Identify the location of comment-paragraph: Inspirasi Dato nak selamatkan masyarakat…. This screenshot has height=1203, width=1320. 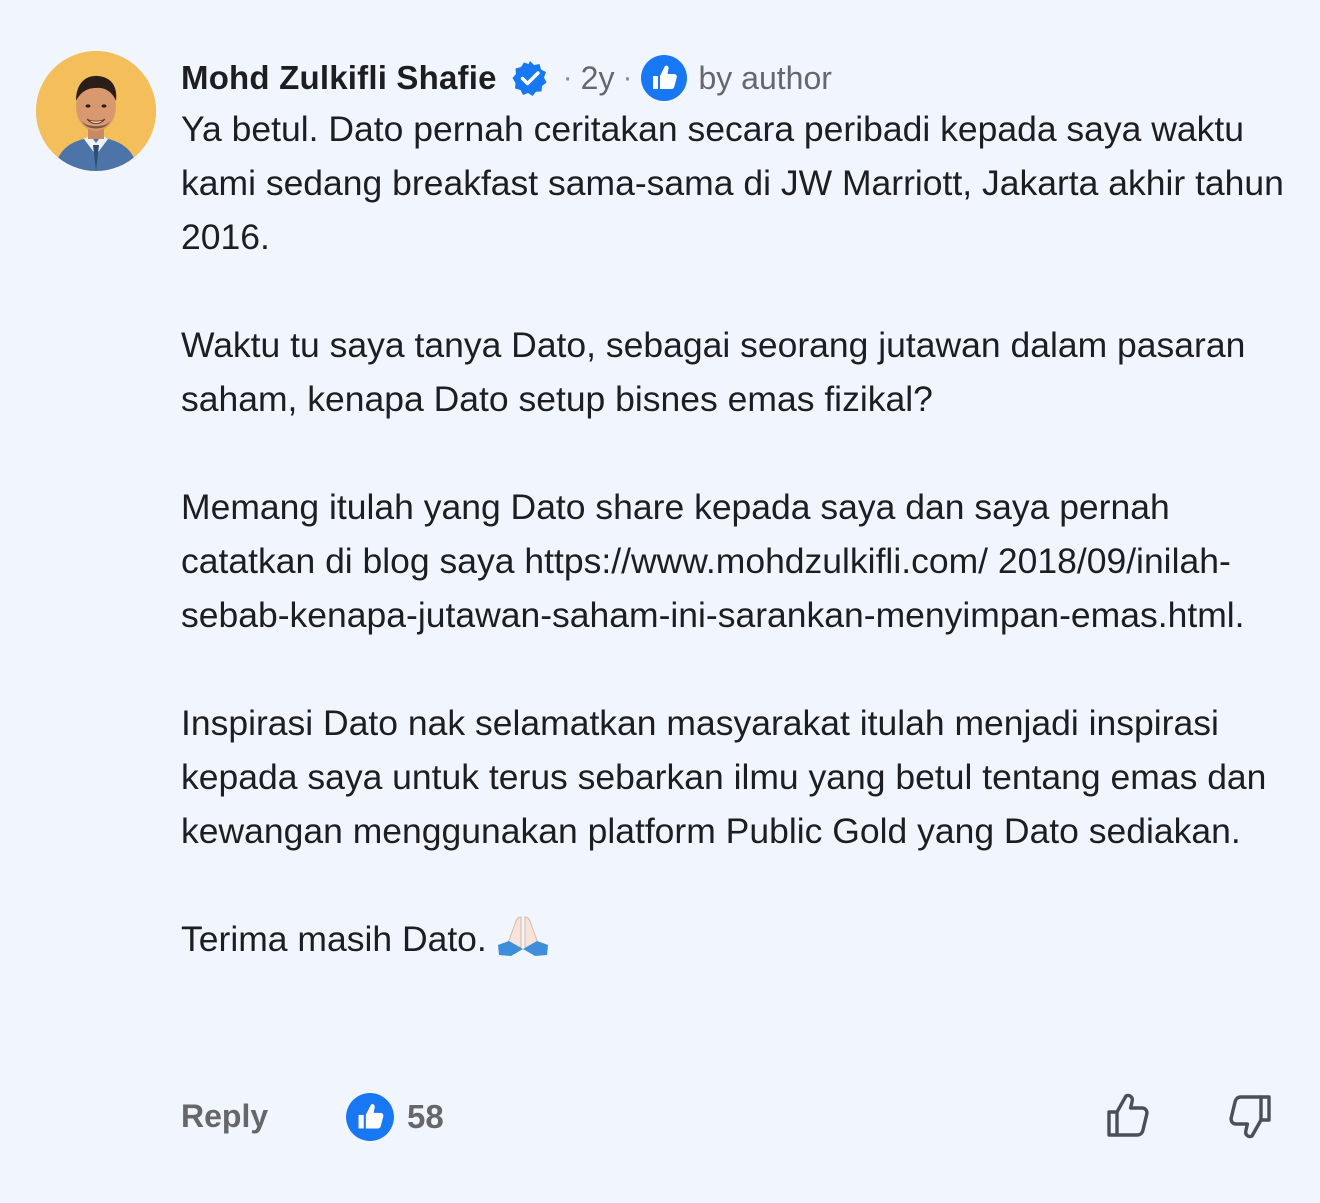
(724, 777).